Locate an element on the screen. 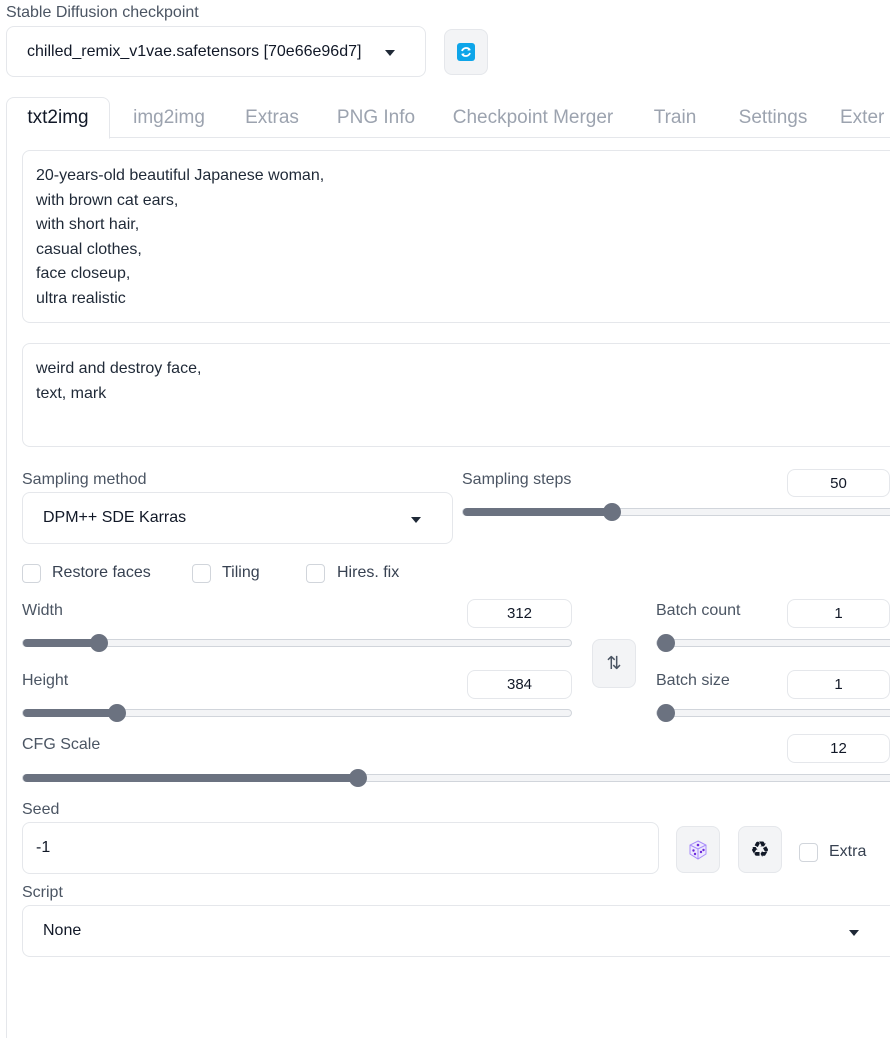 The image size is (890, 1038). checkpoint-label: Stable Diffusion checkpoint is located at coordinates (102, 12).